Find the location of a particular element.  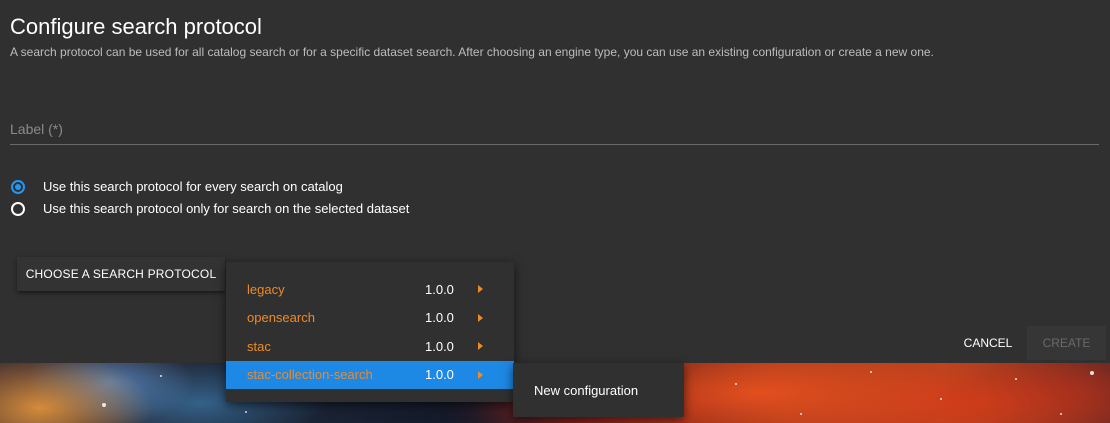

dialog-title: Configure search protocol is located at coordinates (136, 26).